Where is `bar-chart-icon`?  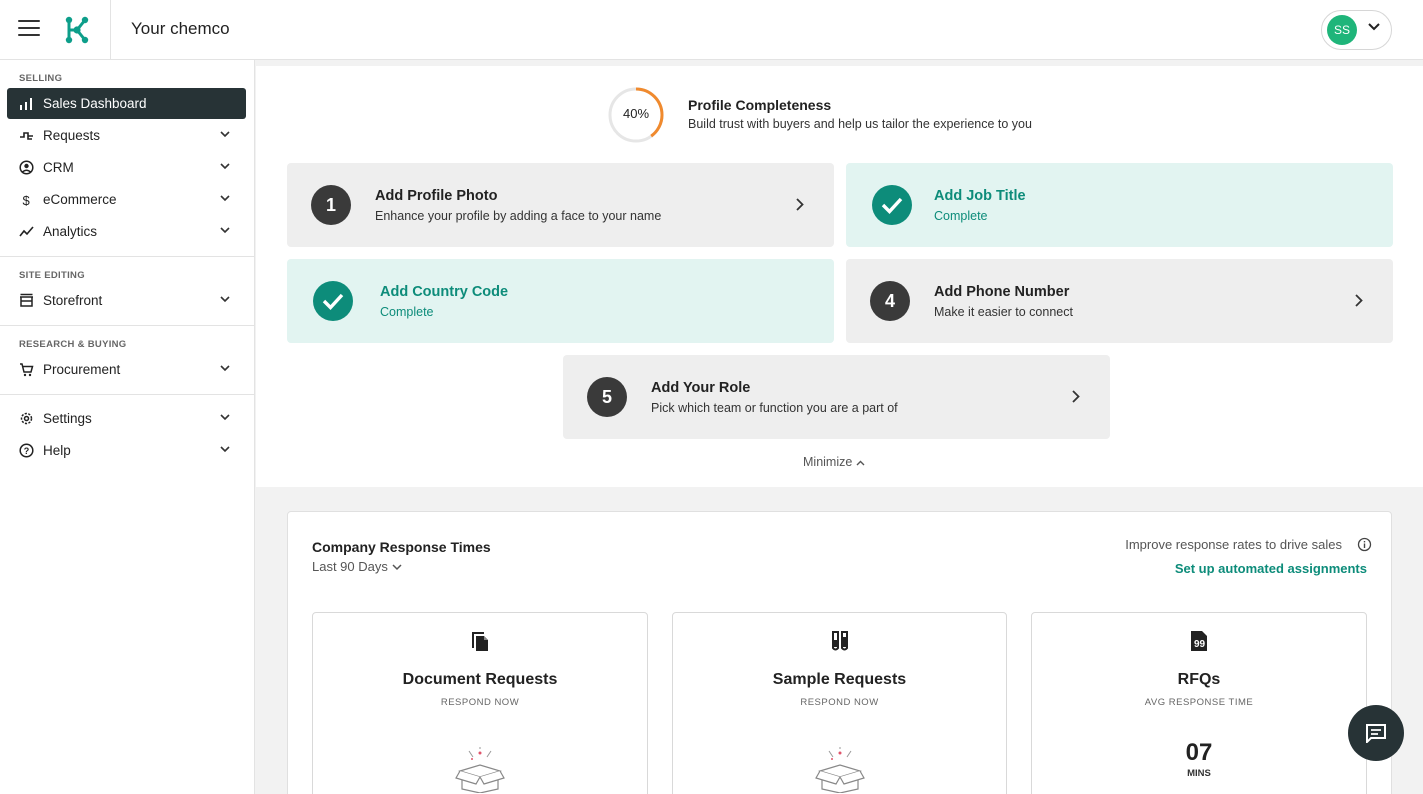
bar-chart-icon is located at coordinates (26, 104).